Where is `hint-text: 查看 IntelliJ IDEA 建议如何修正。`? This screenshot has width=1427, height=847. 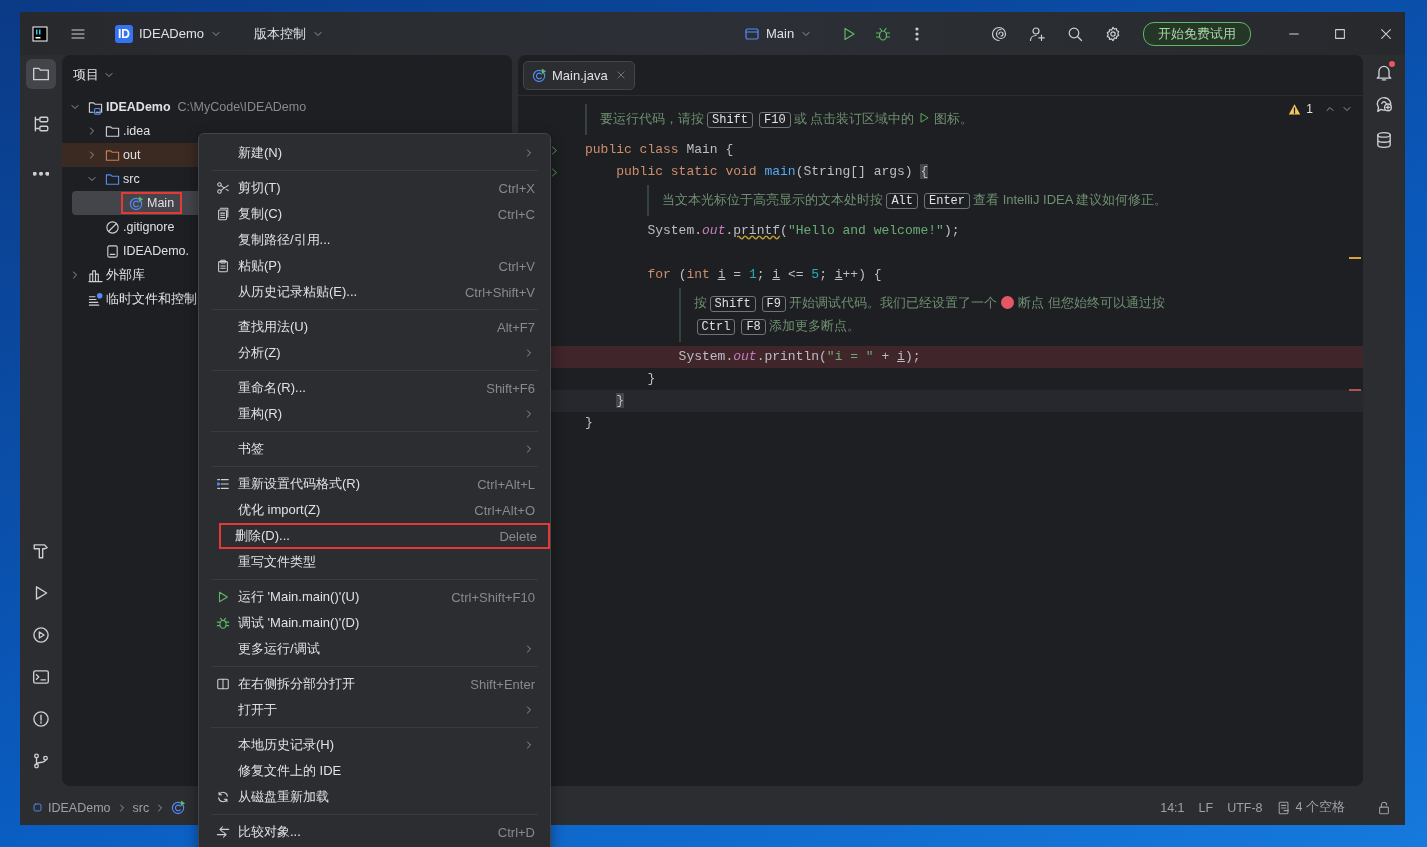
hint-text: 查看 IntelliJ IDEA 建议如何修正。 is located at coordinates (1070, 199).